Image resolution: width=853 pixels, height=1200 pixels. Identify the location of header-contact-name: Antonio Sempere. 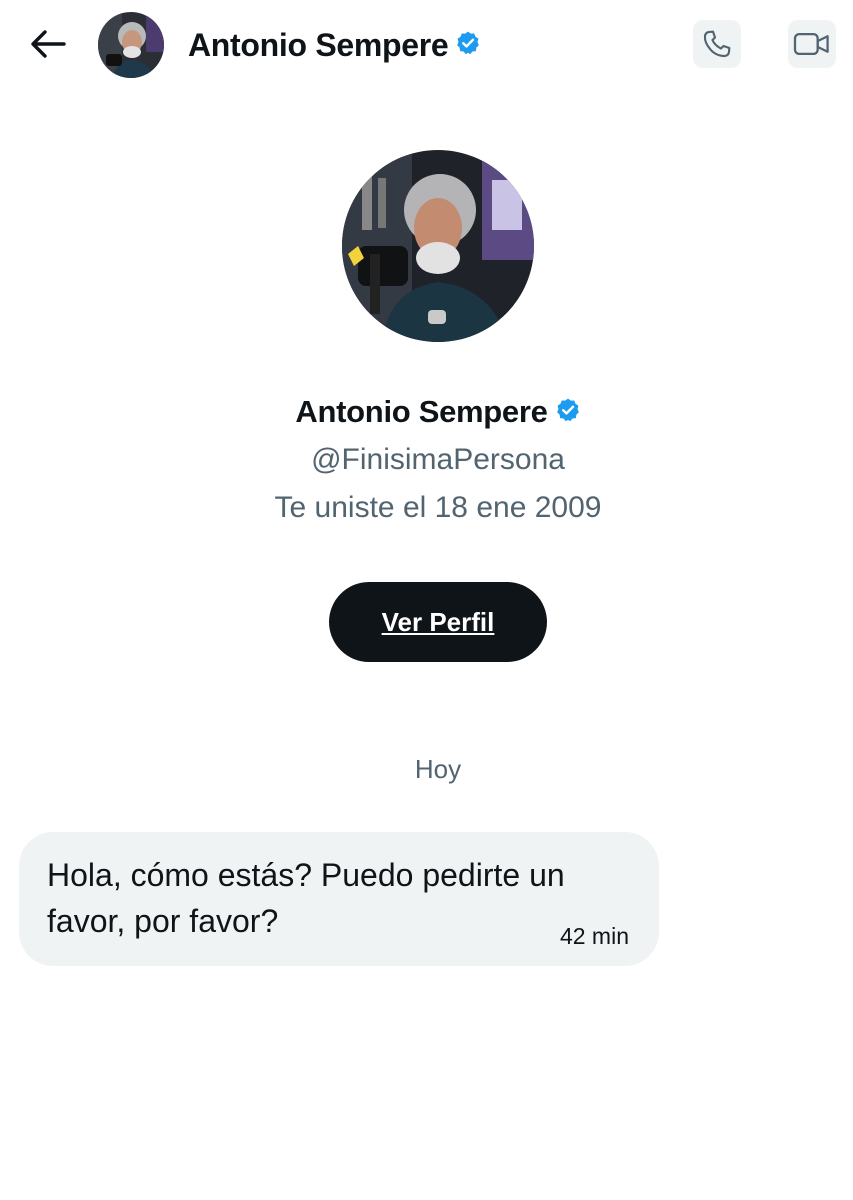
(334, 45).